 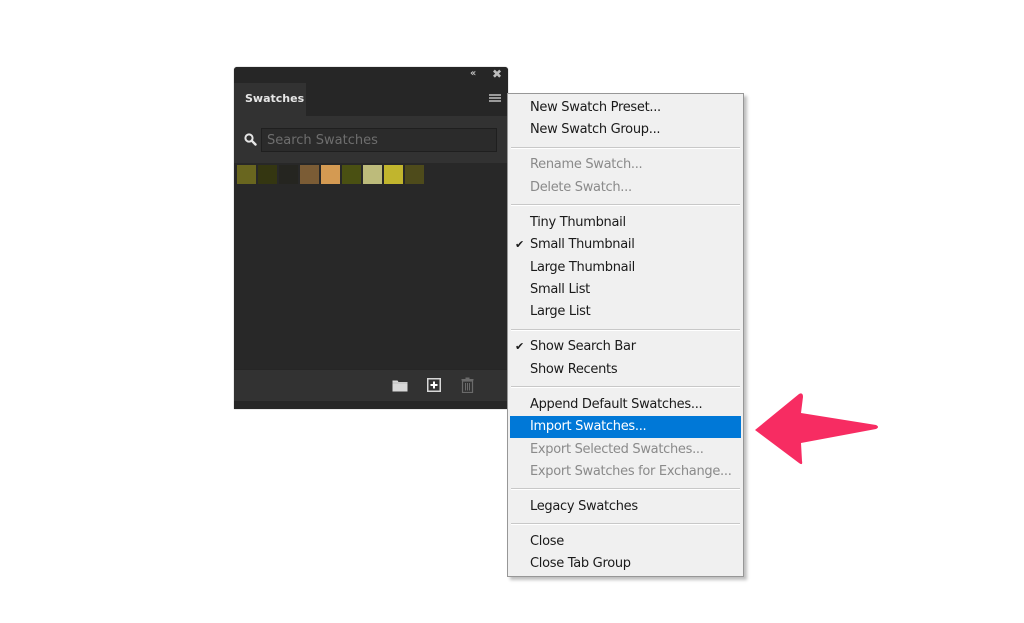 What do you see at coordinates (625, 290) in the screenshot?
I see `menu-item-small-list: Small List` at bounding box center [625, 290].